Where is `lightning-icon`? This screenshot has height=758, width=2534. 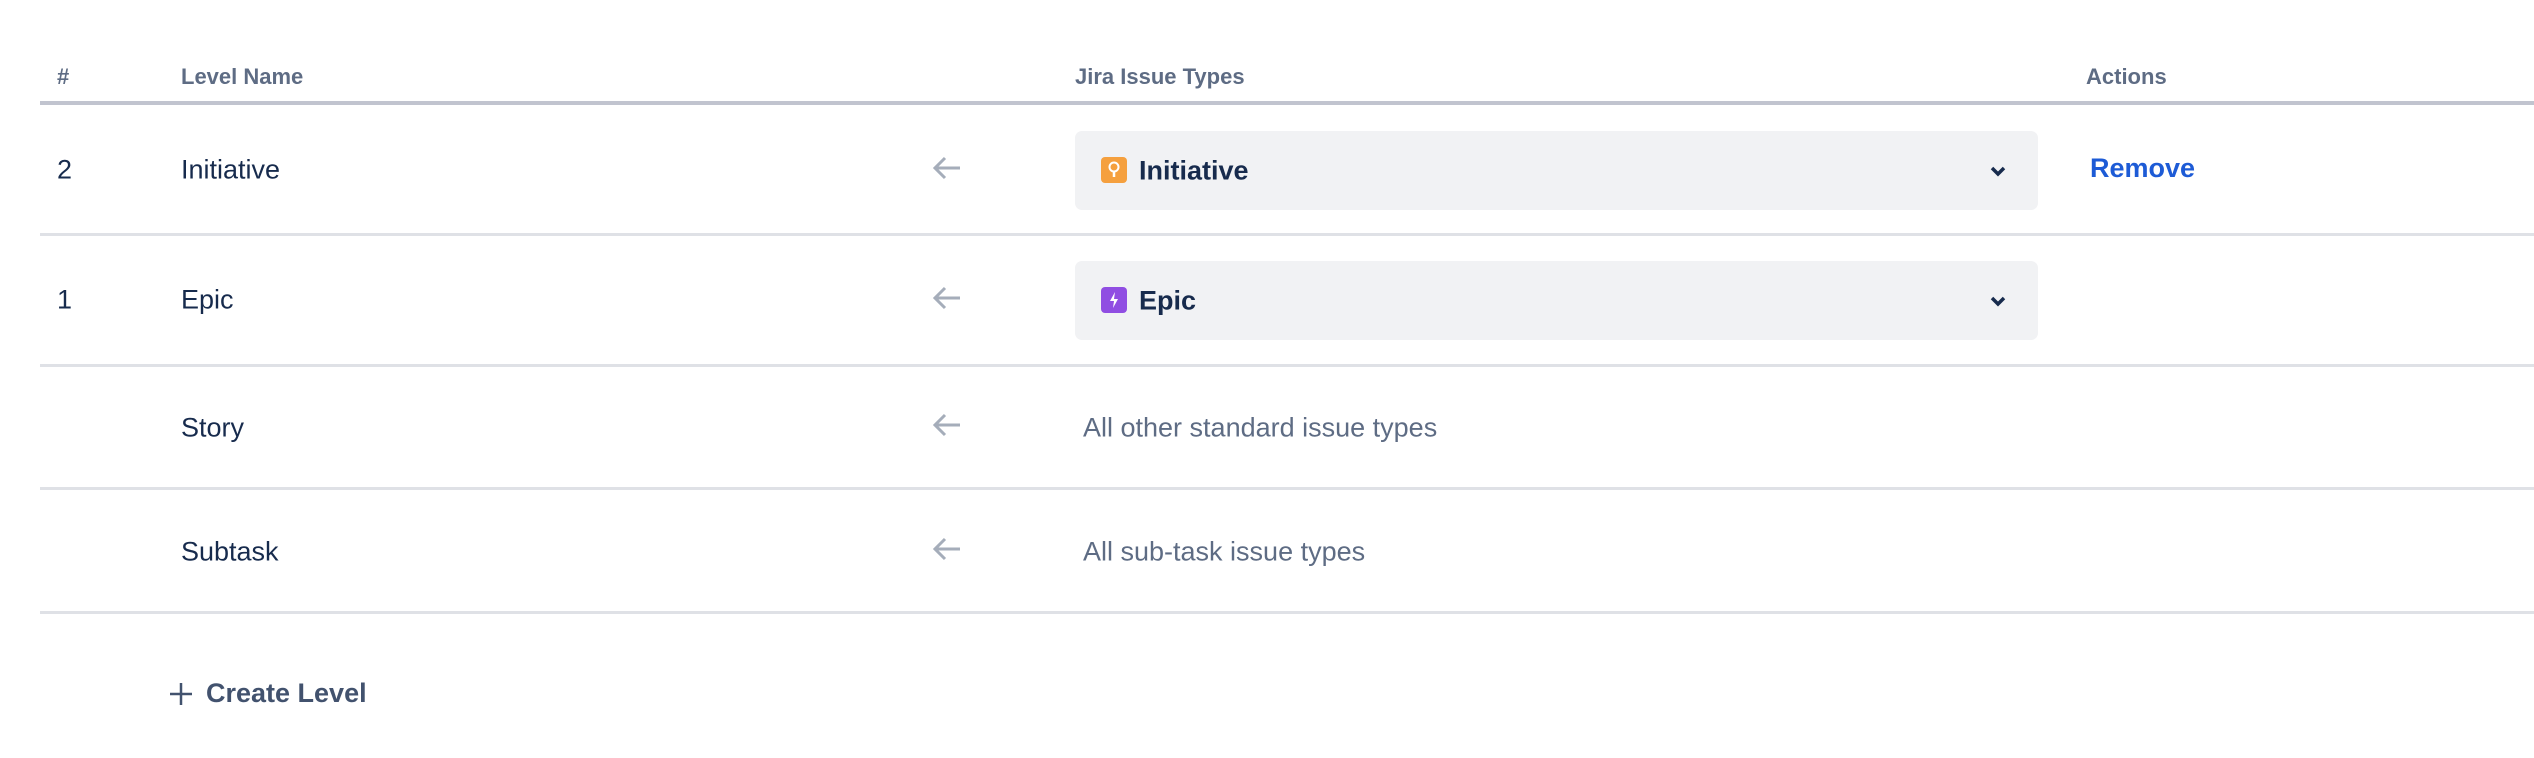 lightning-icon is located at coordinates (1114, 300).